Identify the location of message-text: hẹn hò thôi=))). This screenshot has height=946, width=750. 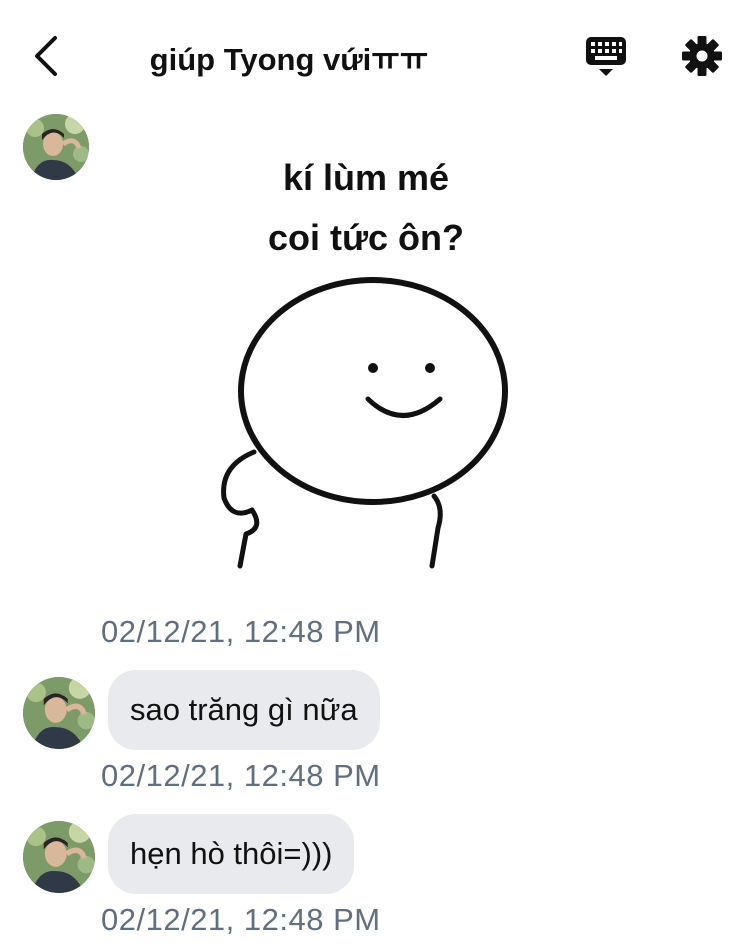
(231, 853).